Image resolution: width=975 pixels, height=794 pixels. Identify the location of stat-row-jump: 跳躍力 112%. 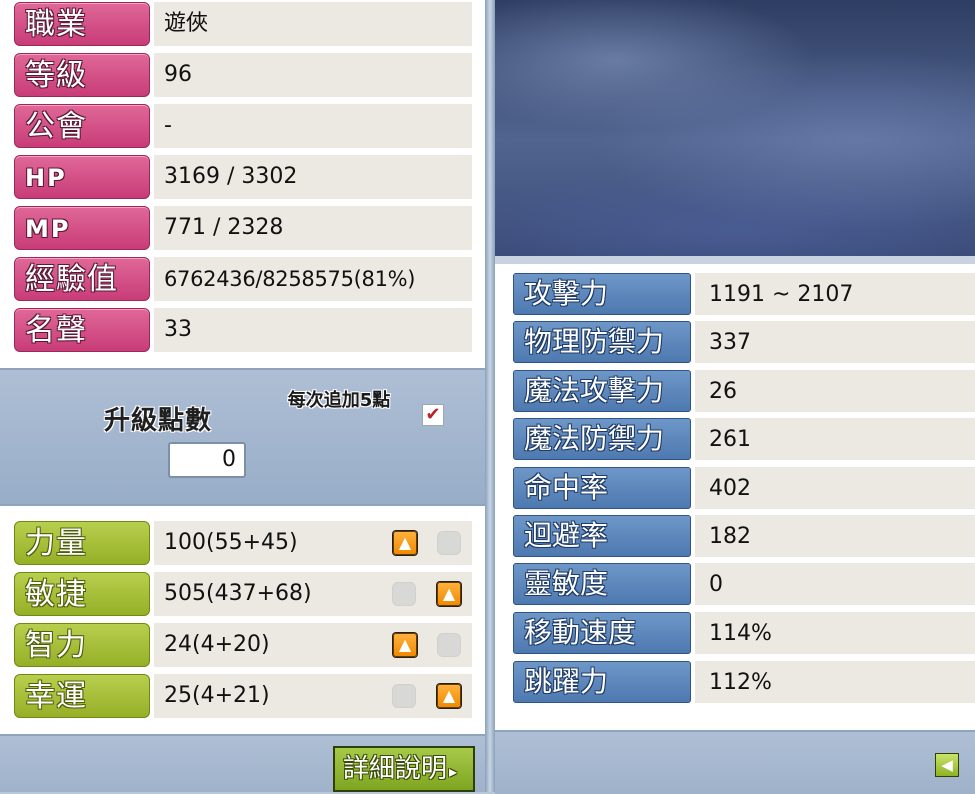
(735, 683).